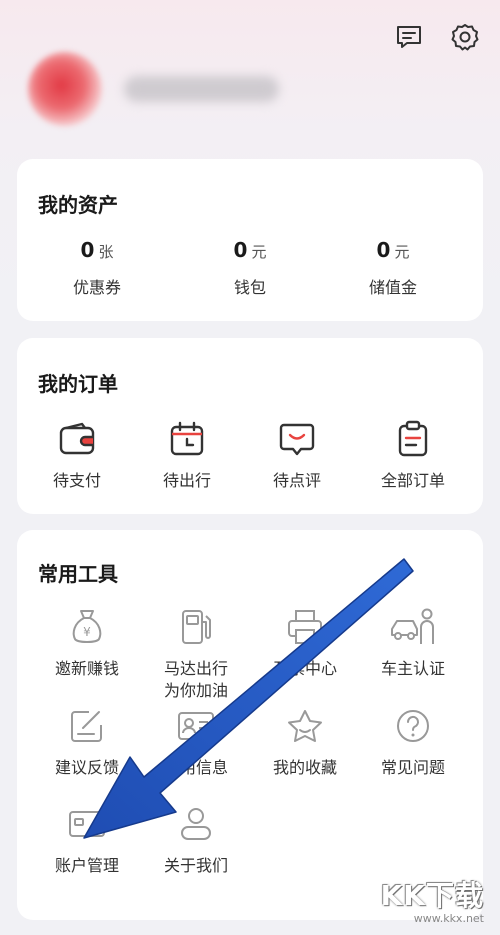 Image resolution: width=500 pixels, height=935 pixels. What do you see at coordinates (86, 668) in the screenshot?
I see `tool-invite-earn-label: 邀新赚钱` at bounding box center [86, 668].